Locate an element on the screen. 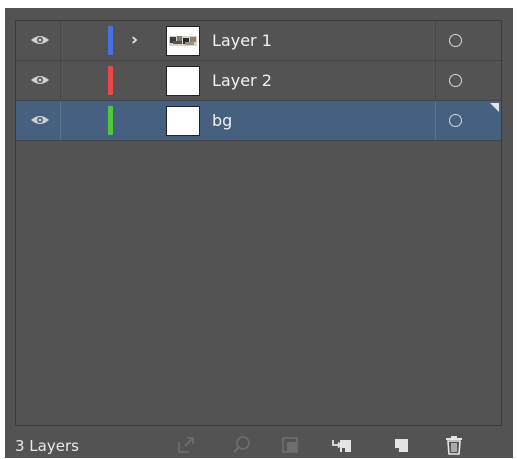 Image resolution: width=517 pixels, height=459 pixels. clipping-mask-icon is located at coordinates (290, 445).